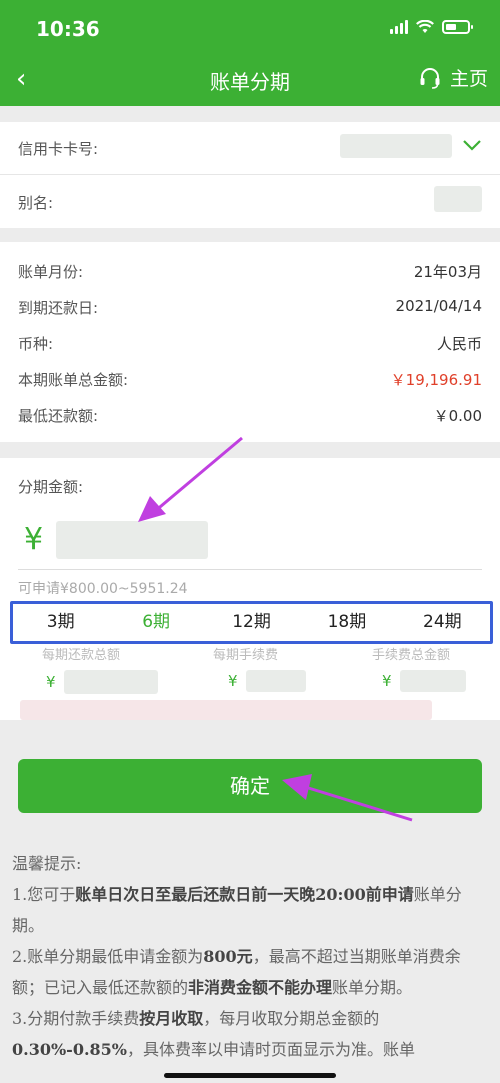 The image size is (500, 1083). Describe the element at coordinates (250, 786) in the screenshot. I see `confirm-button: 确定` at that location.